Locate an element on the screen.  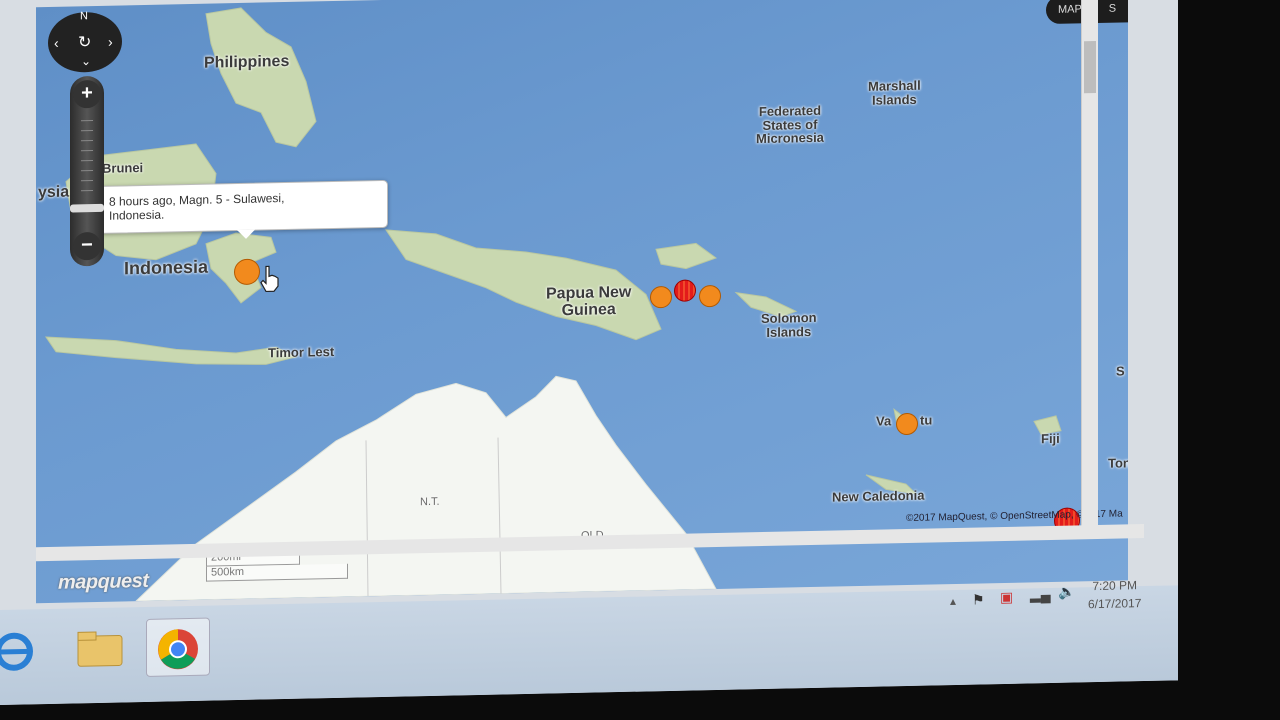
zoom-slider-handle is located at coordinates (87, 208).